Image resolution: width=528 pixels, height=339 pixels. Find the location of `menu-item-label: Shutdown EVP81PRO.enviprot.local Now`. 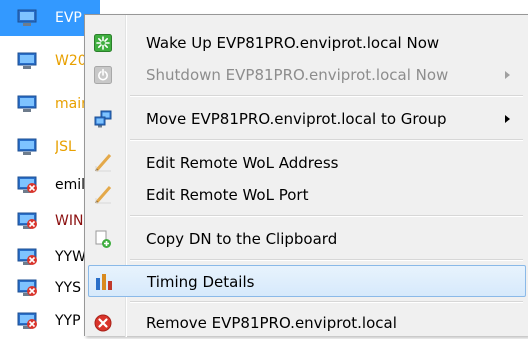

menu-item-label: Shutdown EVP81PRO.enviprot.local Now is located at coordinates (297, 75).